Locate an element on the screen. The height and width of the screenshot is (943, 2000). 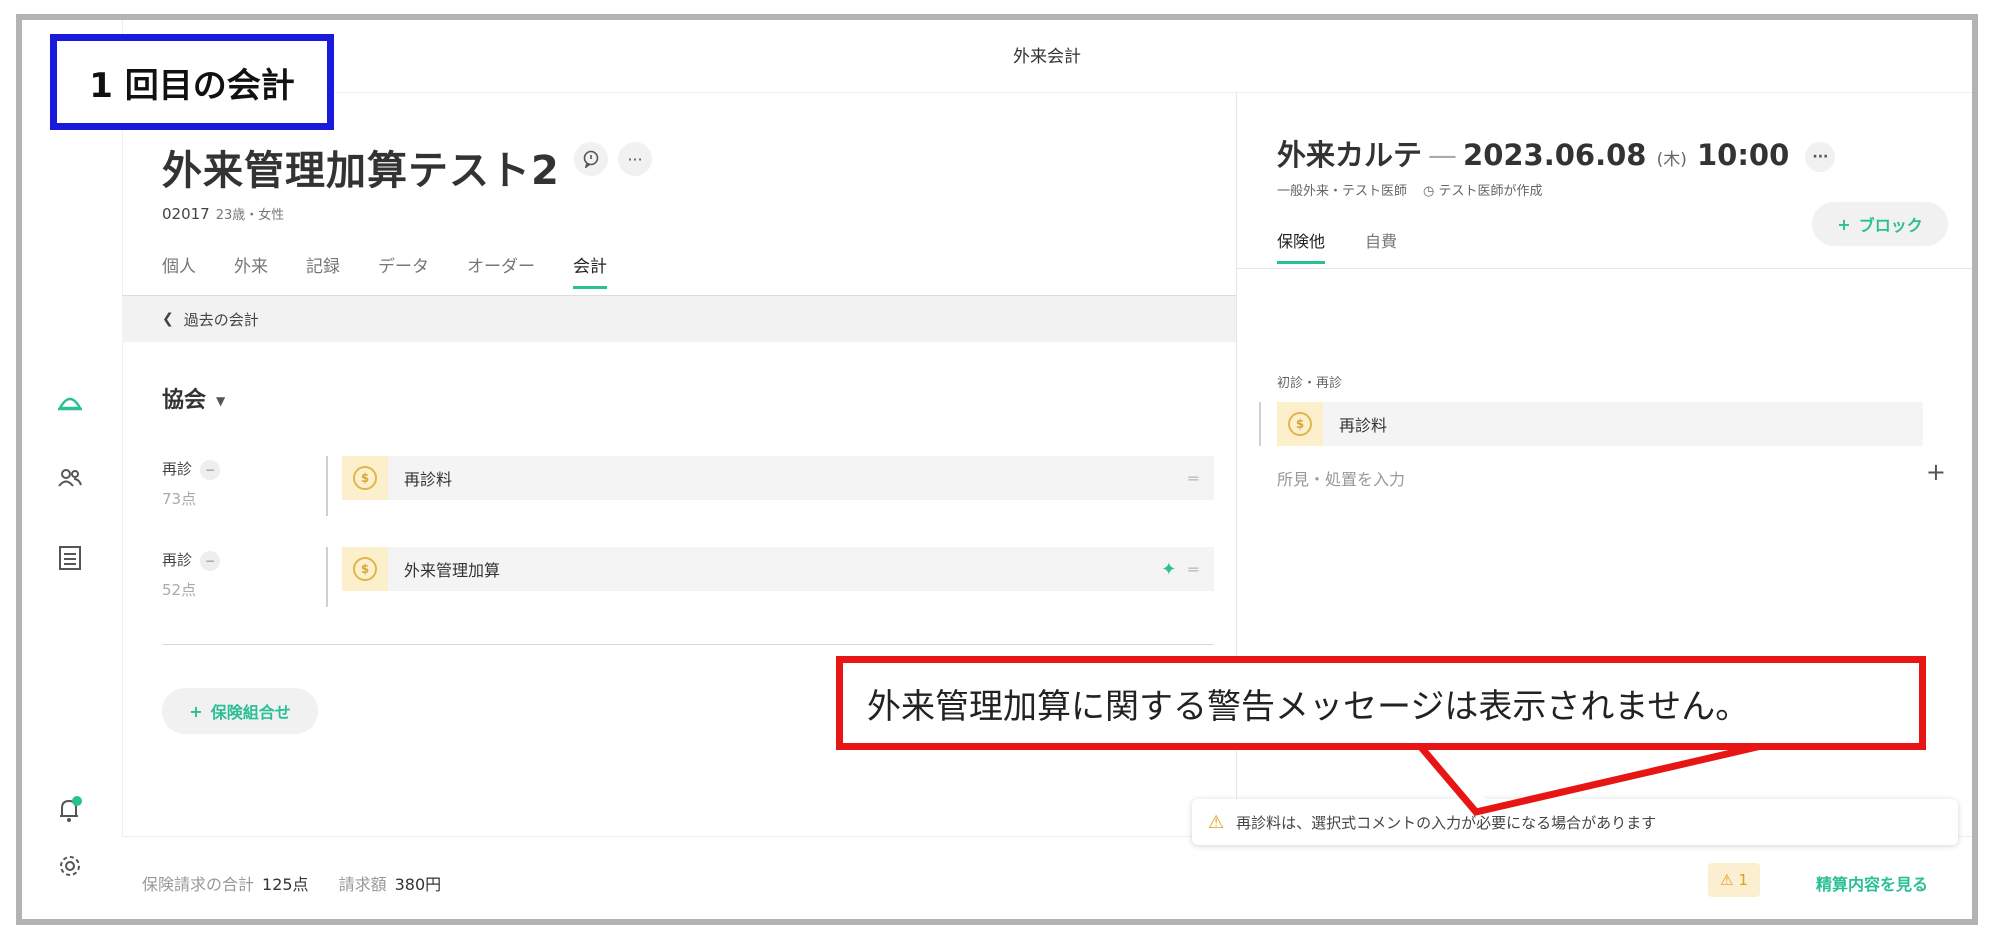
karte-author: テスト医師が作成 is located at coordinates (1490, 191).